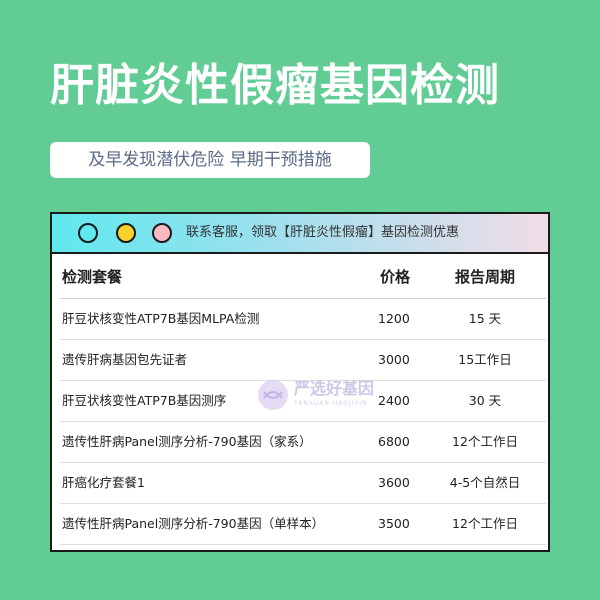 The width and height of the screenshot is (600, 600). Describe the element at coordinates (275, 85) in the screenshot. I see `page-title: 肝脏炎性假瘤基因检测` at that location.